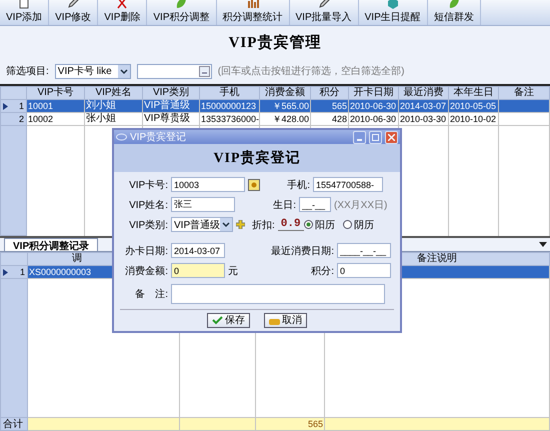  I want to click on input-field: 10003, so click(208, 184).